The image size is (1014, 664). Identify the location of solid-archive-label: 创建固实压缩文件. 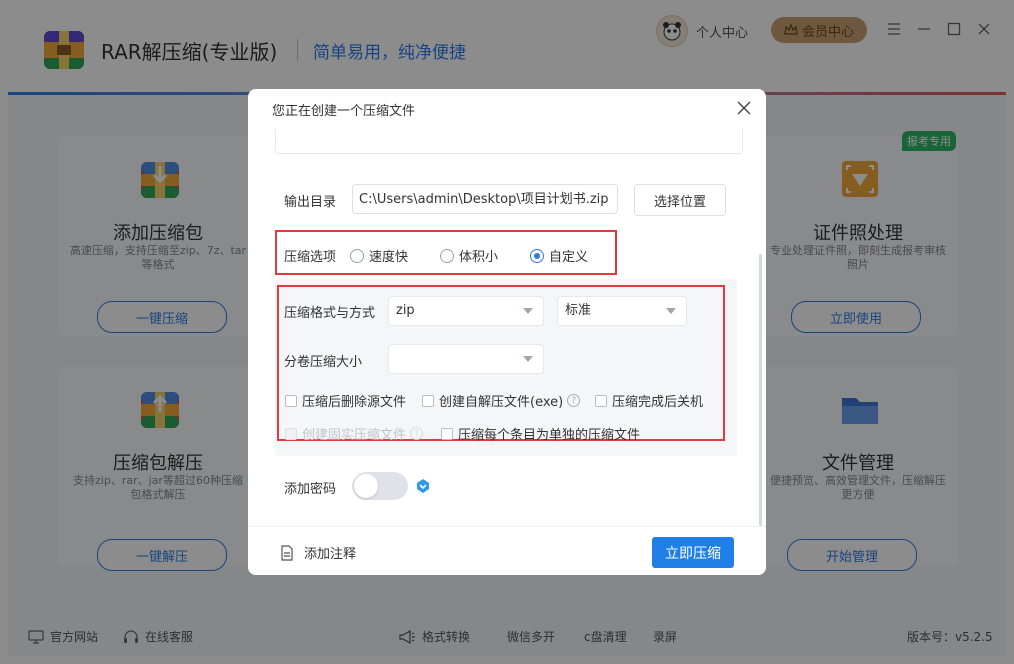
(354, 435).